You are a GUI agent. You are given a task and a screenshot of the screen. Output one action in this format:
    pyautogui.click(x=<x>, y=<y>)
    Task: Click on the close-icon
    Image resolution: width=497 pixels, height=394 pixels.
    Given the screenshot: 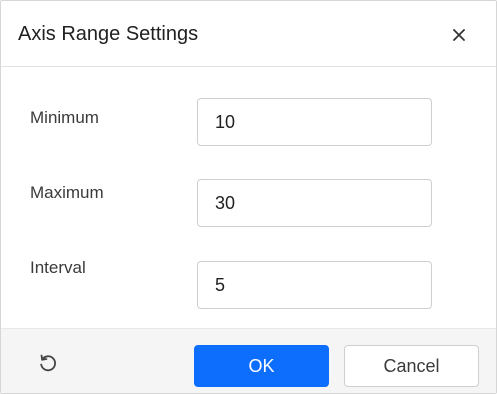 What is the action you would take?
    pyautogui.click(x=459, y=35)
    